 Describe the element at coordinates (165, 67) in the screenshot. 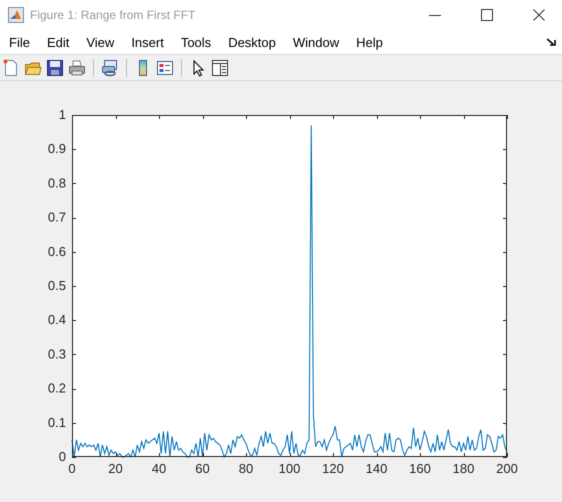

I see `legend-icon` at that location.